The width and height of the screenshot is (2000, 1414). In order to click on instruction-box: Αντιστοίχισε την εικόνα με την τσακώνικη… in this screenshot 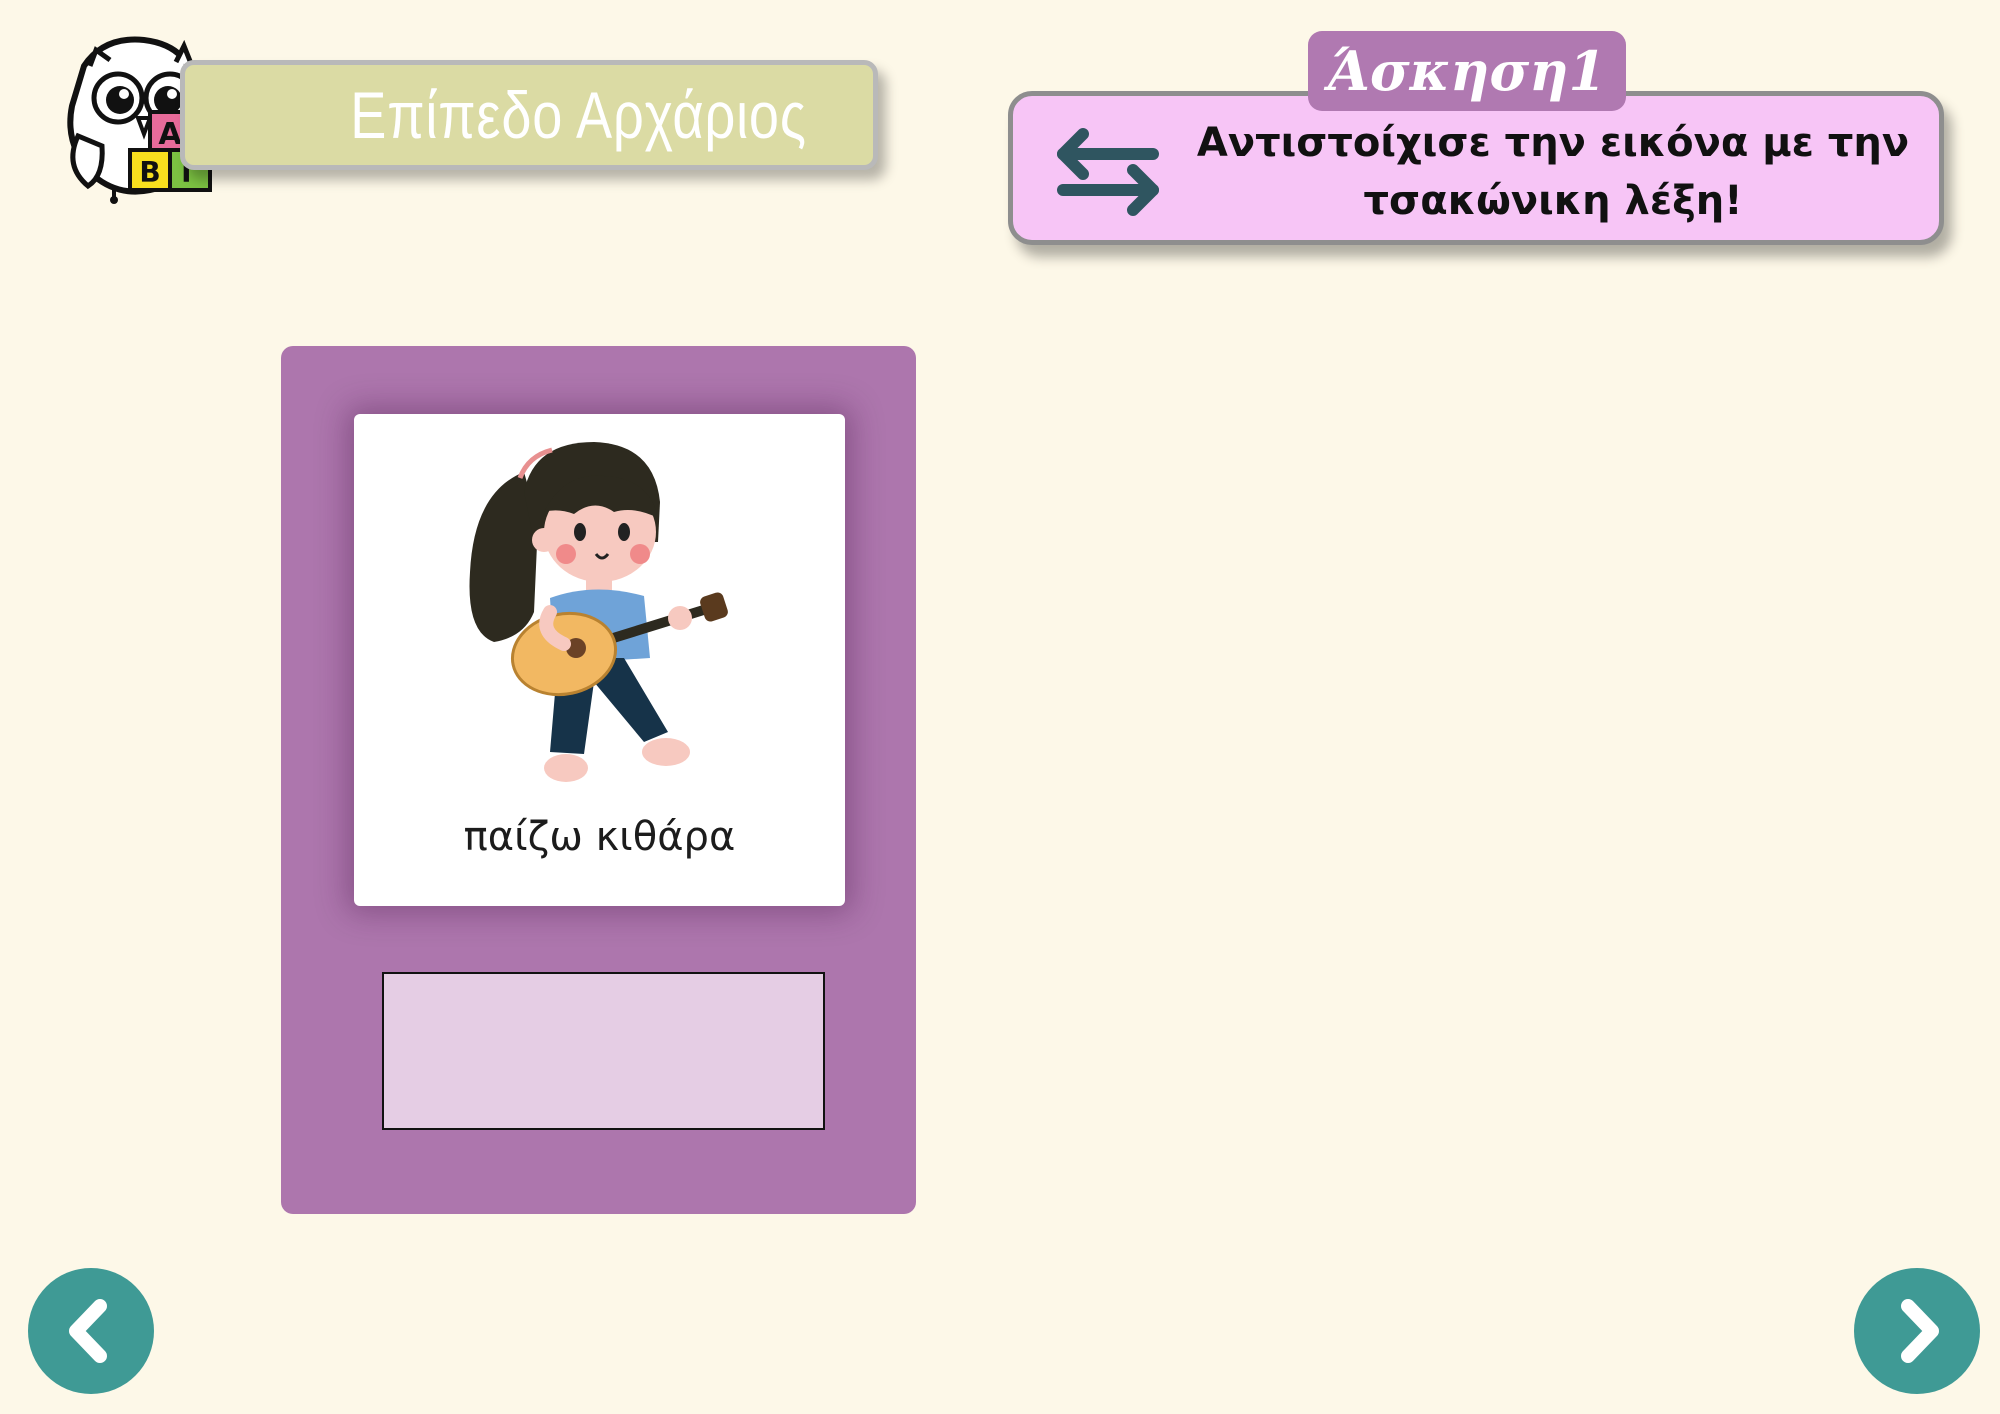, I will do `click(1476, 168)`.